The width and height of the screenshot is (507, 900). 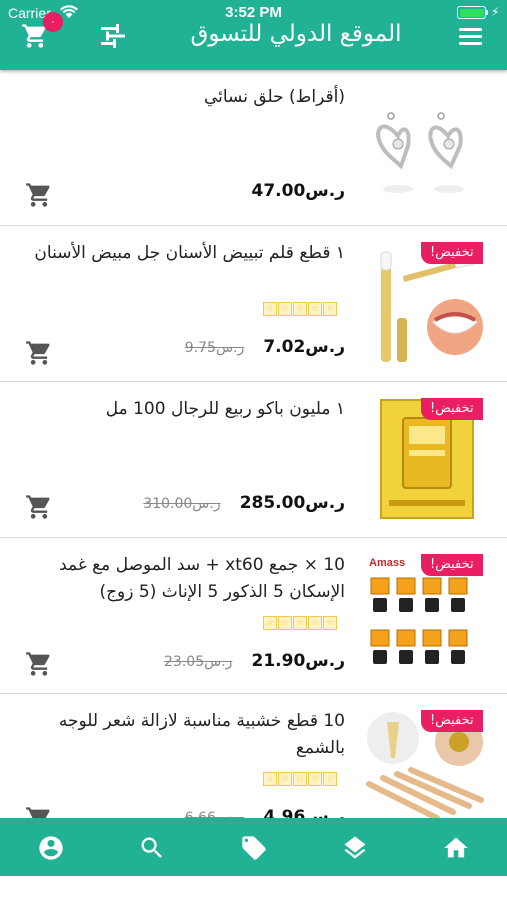 I want to click on original-price: ر.س6.66, so click(x=214, y=814).